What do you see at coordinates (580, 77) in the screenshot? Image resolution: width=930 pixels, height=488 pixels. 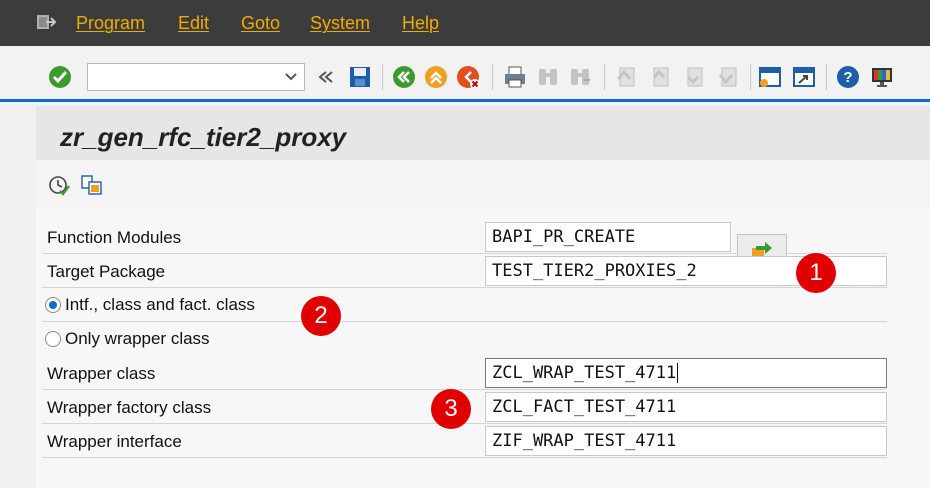 I see `find-next-icon` at bounding box center [580, 77].